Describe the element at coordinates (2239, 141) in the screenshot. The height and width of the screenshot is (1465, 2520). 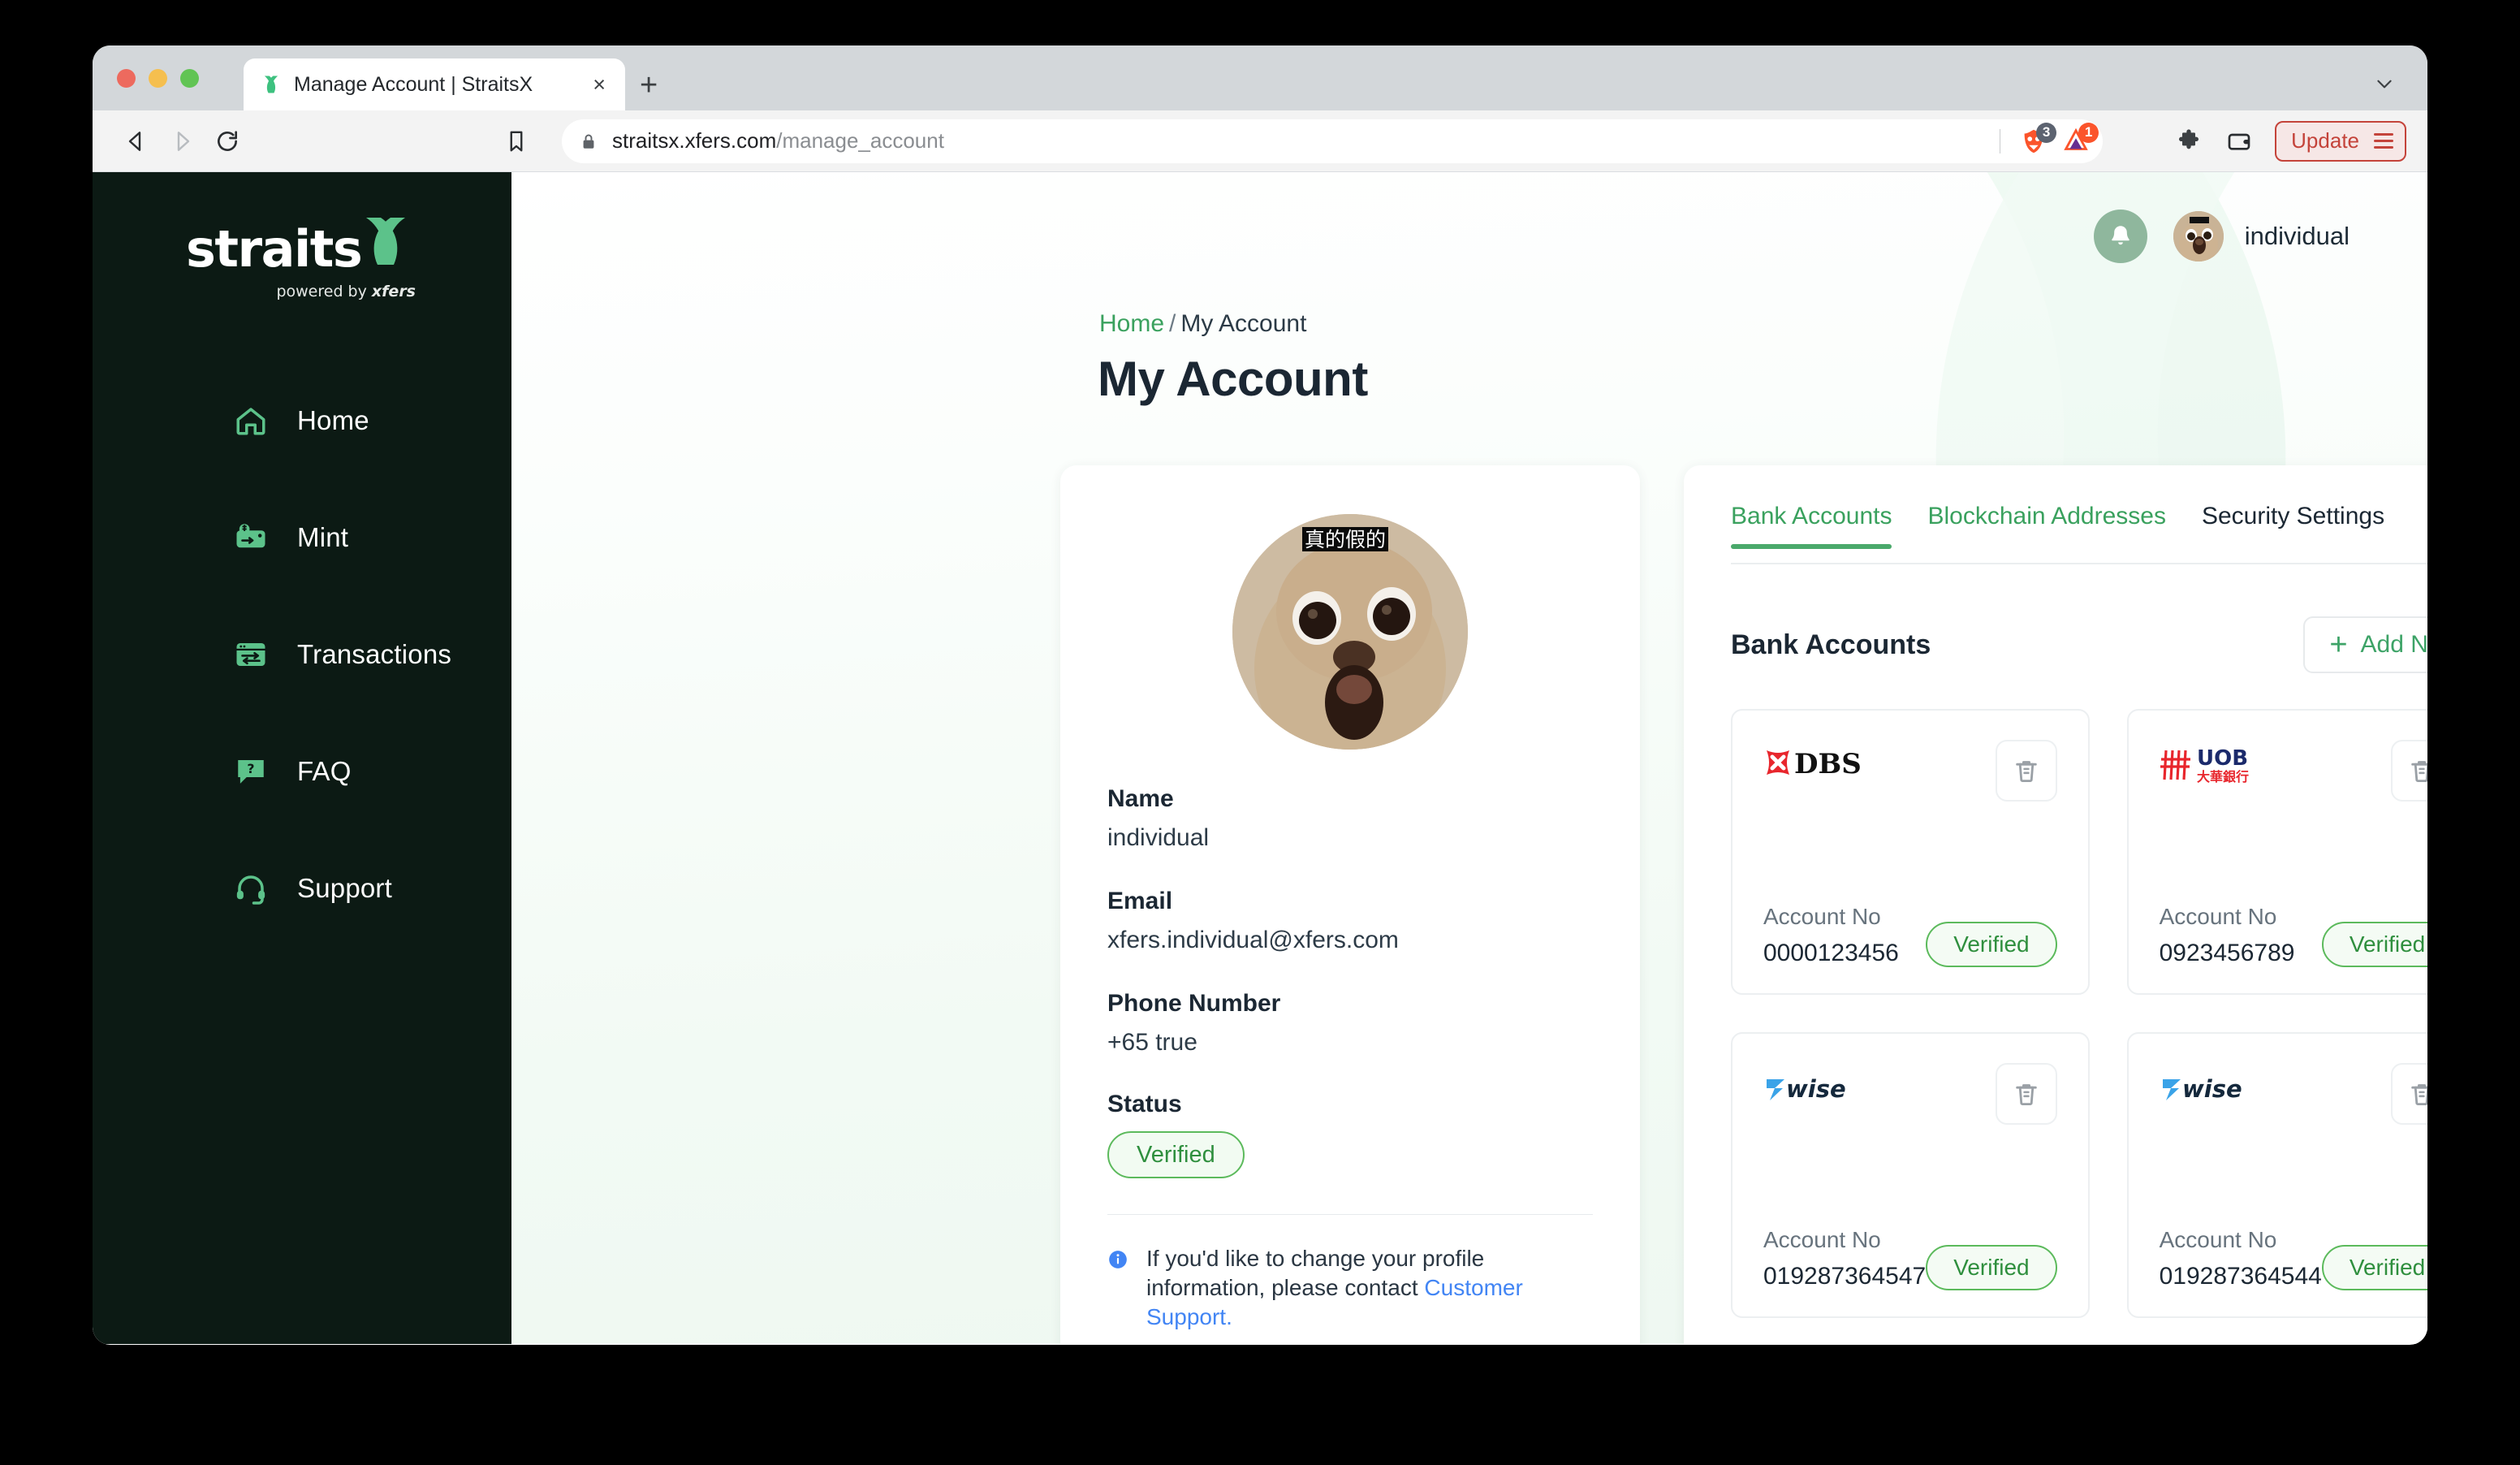
I see `wallet-icon` at that location.